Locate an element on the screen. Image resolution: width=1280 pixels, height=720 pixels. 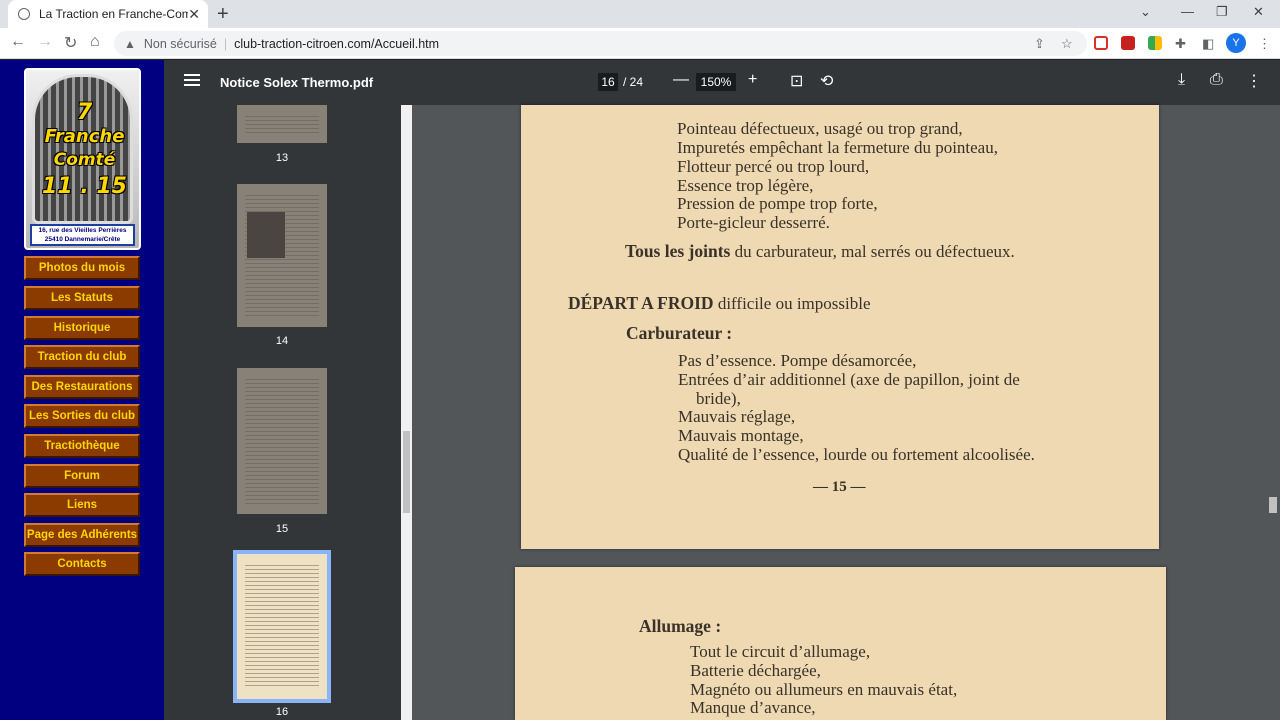
reload-icon: ↻ is located at coordinates (70, 43).